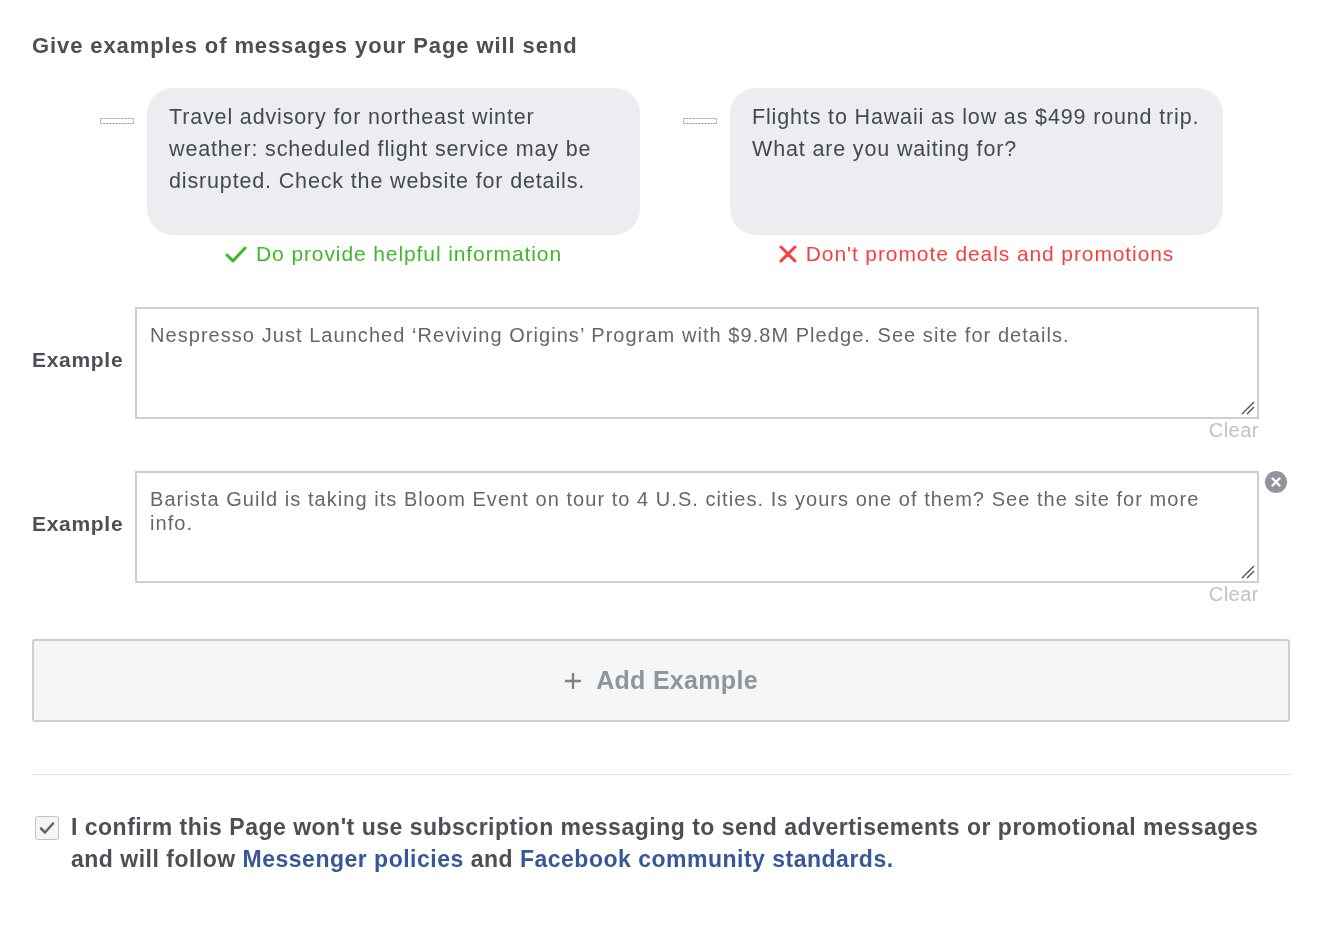 This screenshot has height=942, width=1326. I want to click on checkmark-icon, so click(47, 828).